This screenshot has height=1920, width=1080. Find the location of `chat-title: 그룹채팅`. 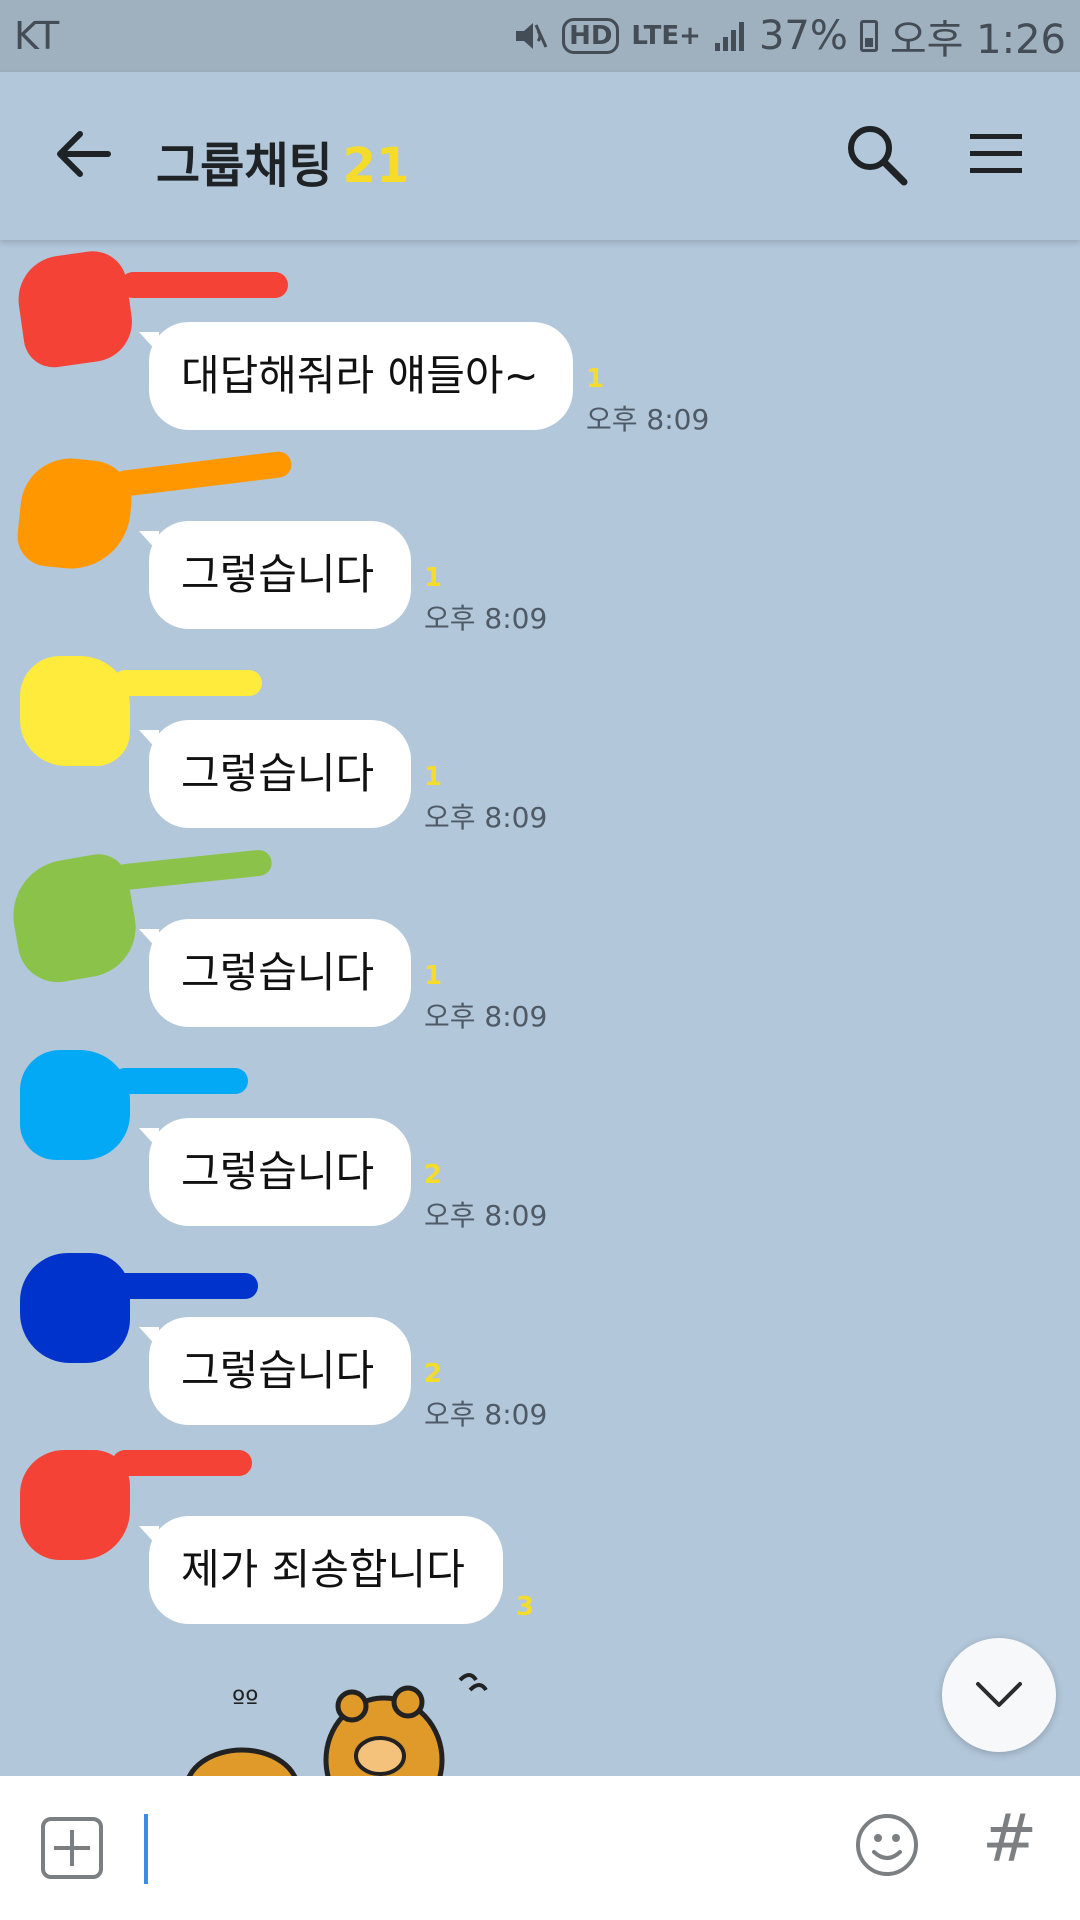

chat-title: 그룹채팅 is located at coordinates (244, 166).